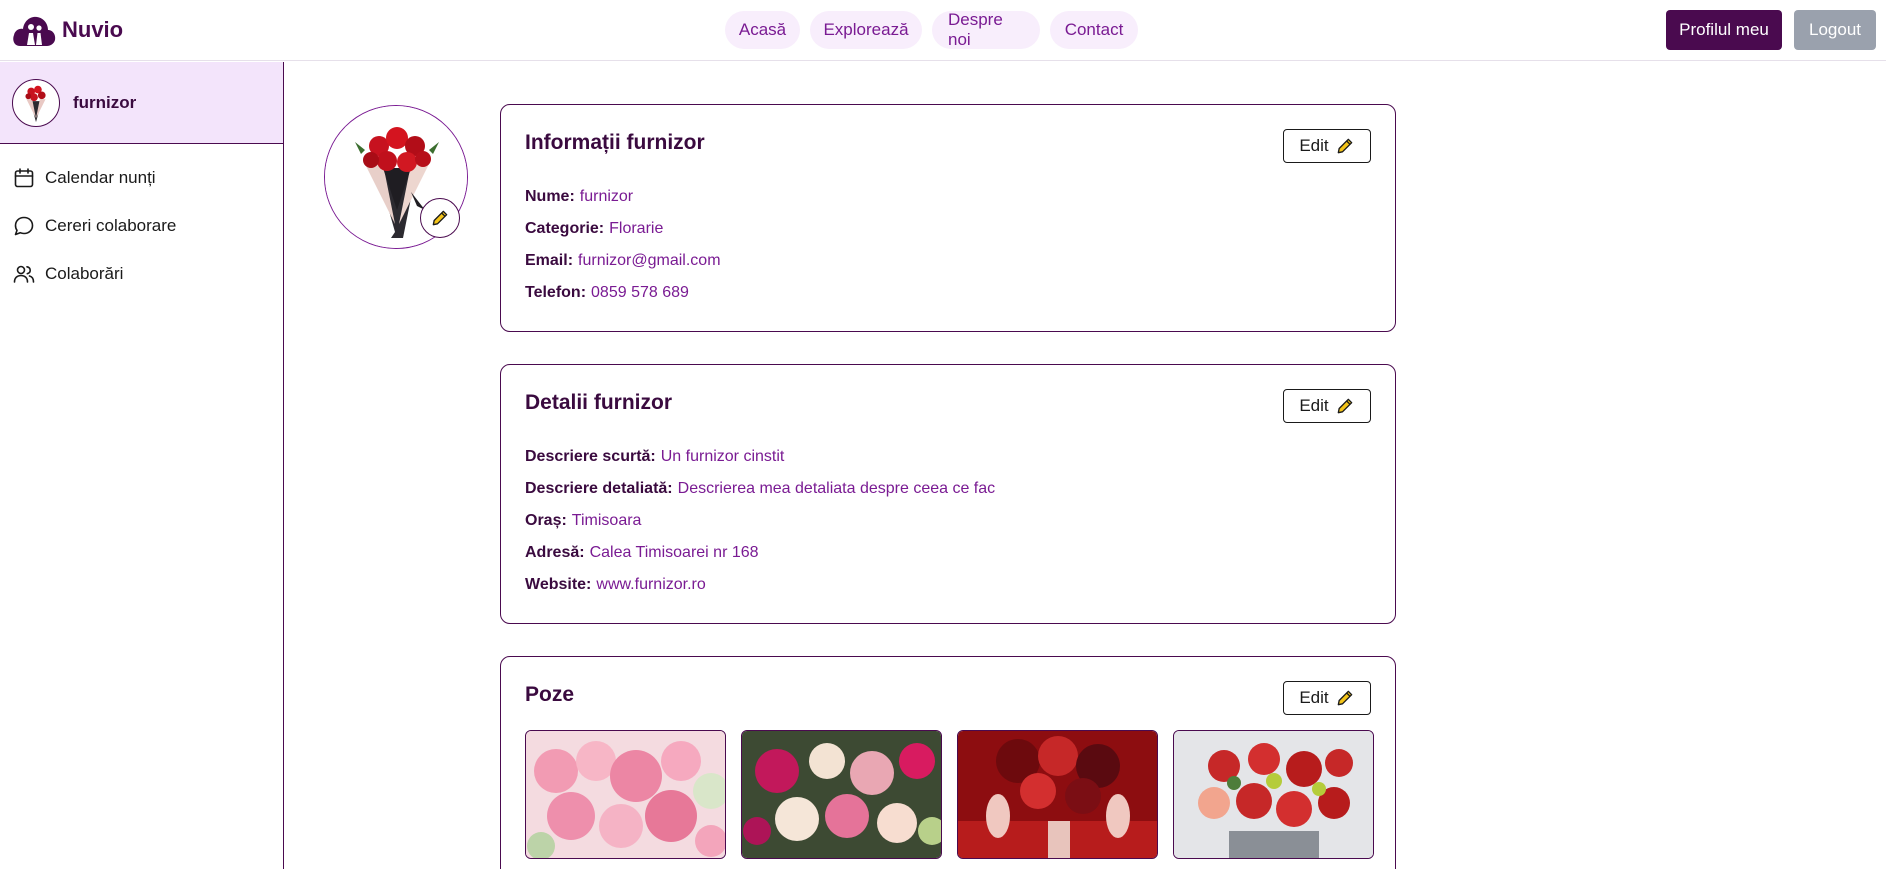 The width and height of the screenshot is (1886, 869). Describe the element at coordinates (599, 488) in the screenshot. I see `field-label: Descriere detaliată:` at that location.